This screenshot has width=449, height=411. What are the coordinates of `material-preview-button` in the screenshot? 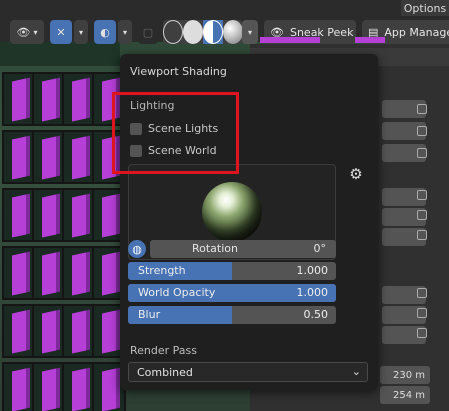 It's located at (213, 32).